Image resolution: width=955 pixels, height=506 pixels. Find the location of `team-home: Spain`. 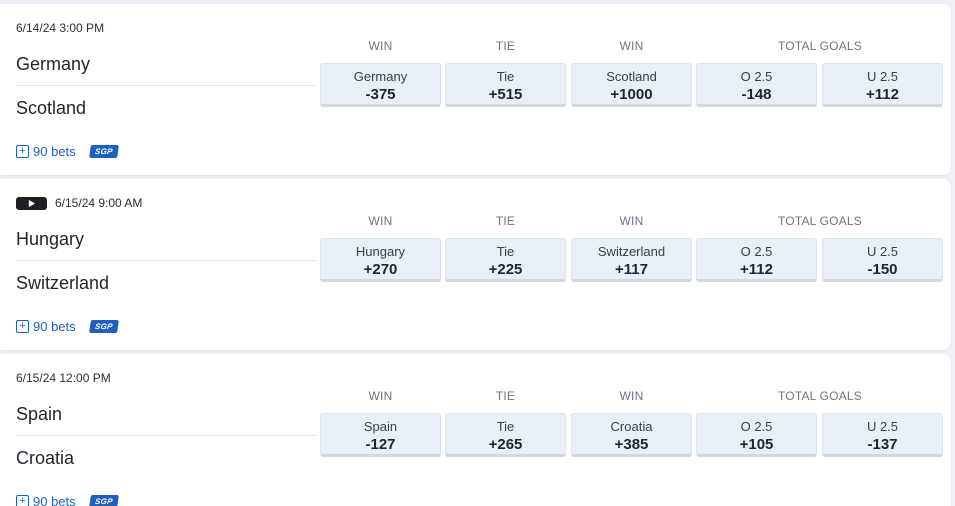

team-home: Spain is located at coordinates (39, 414).